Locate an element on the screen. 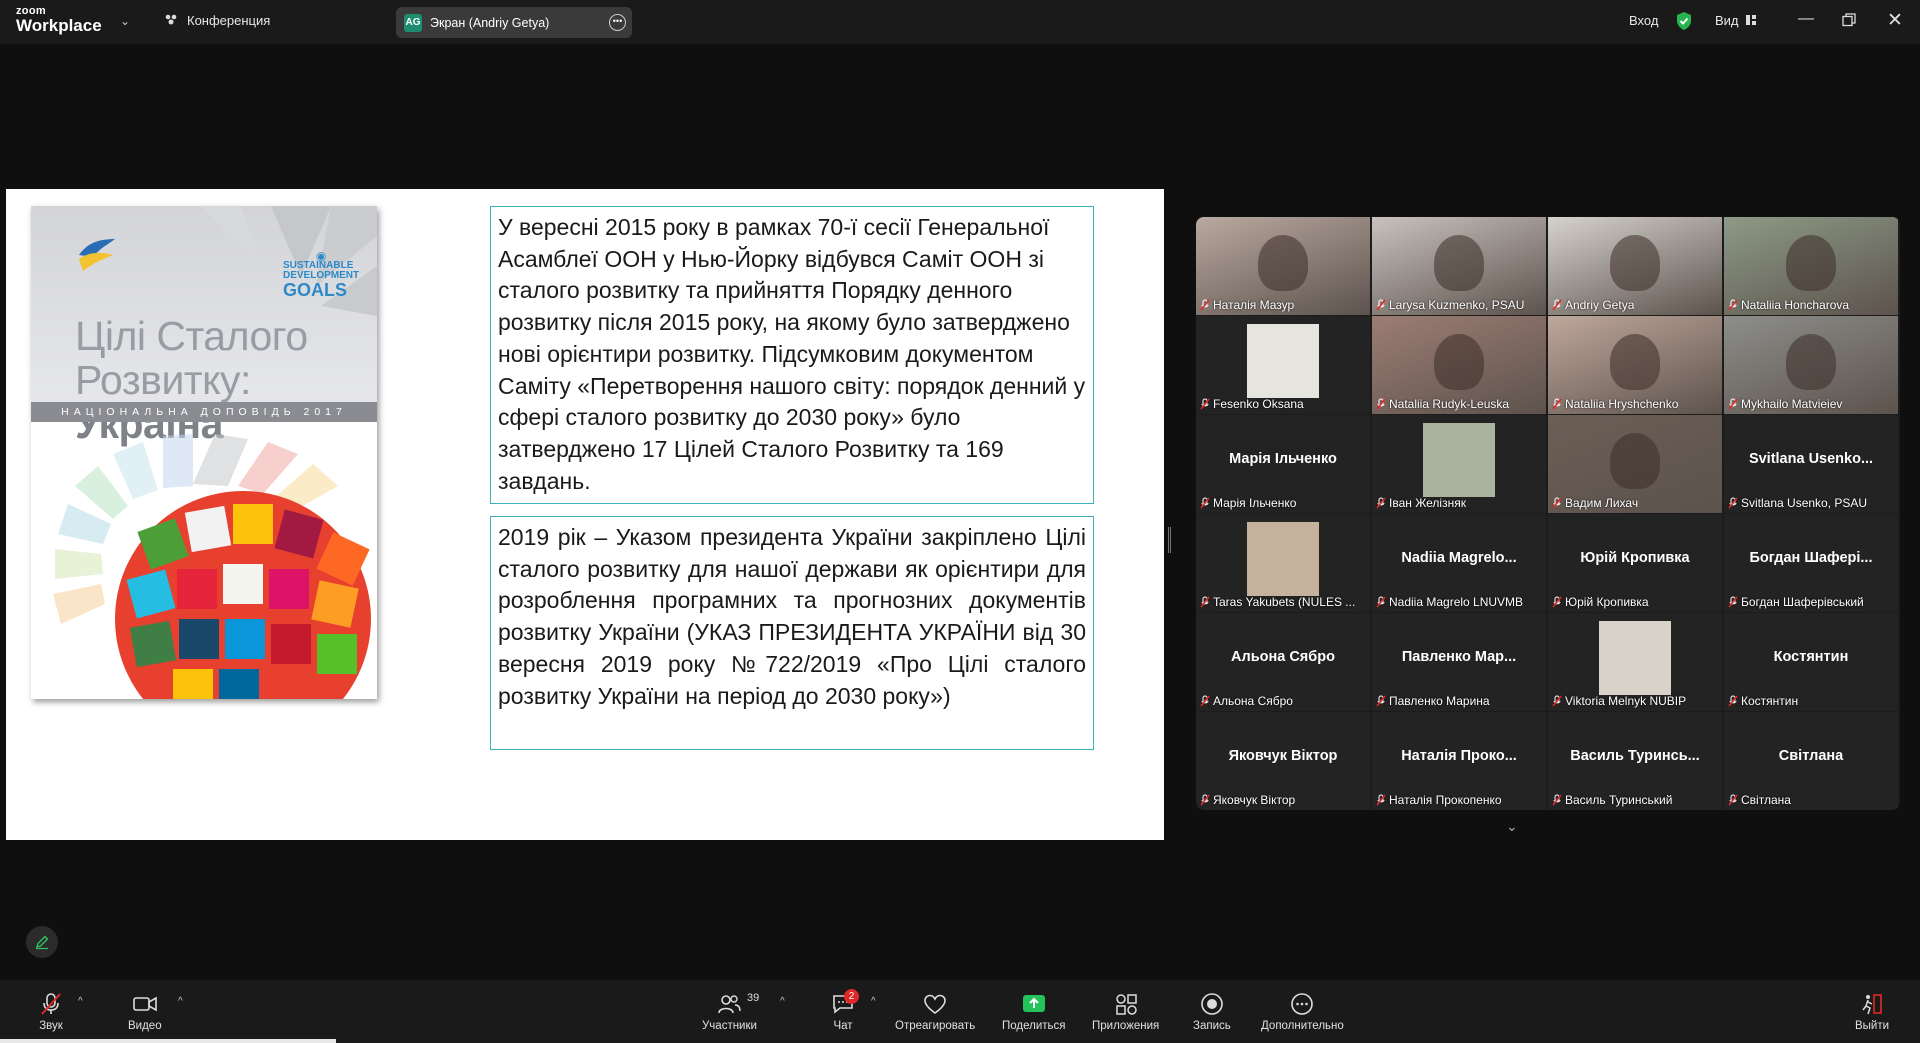 The width and height of the screenshot is (1920, 1043). participant-tile: Fesenko Oksana is located at coordinates (1283, 365).